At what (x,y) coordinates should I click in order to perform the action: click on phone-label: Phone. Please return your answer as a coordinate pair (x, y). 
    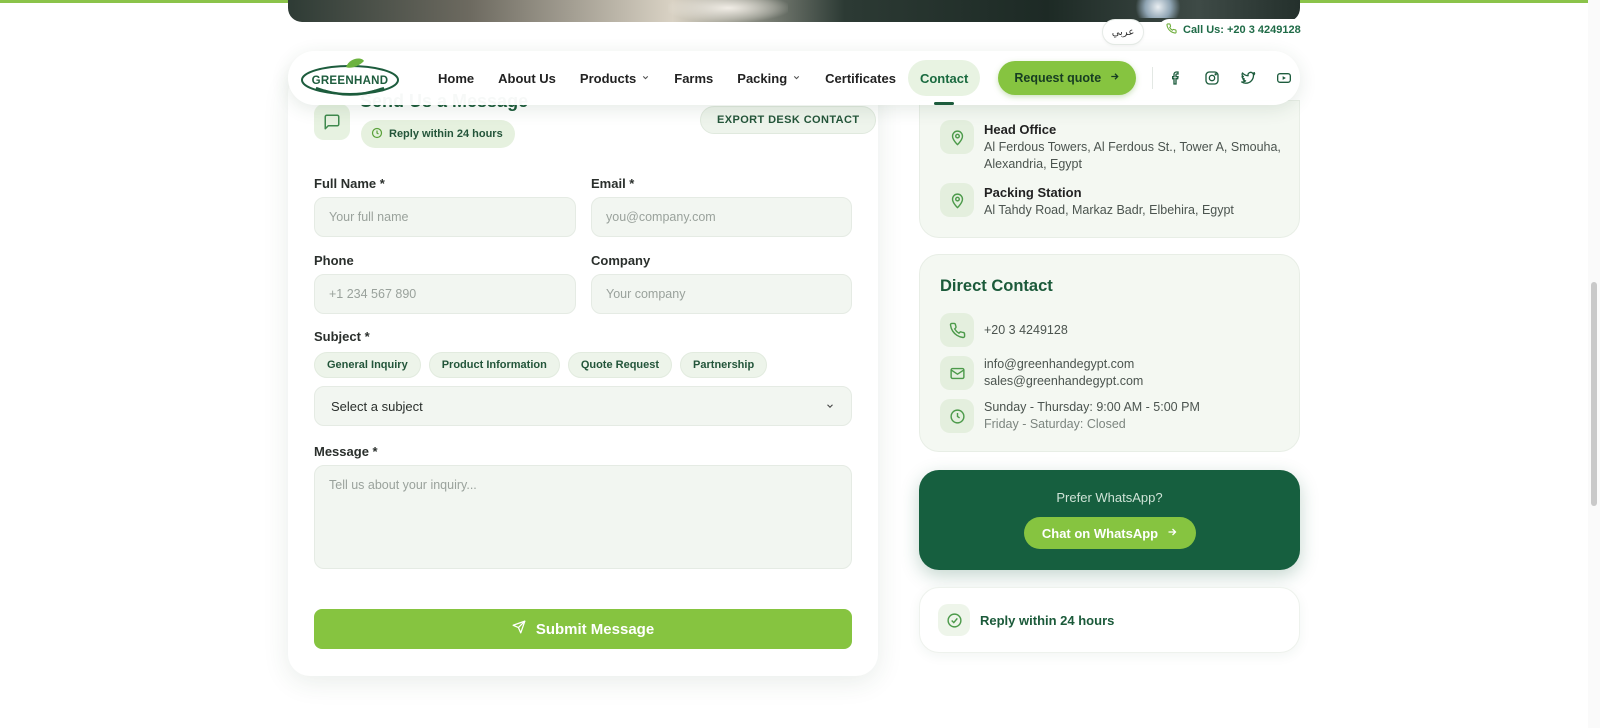
    Looking at the image, I should click on (334, 260).